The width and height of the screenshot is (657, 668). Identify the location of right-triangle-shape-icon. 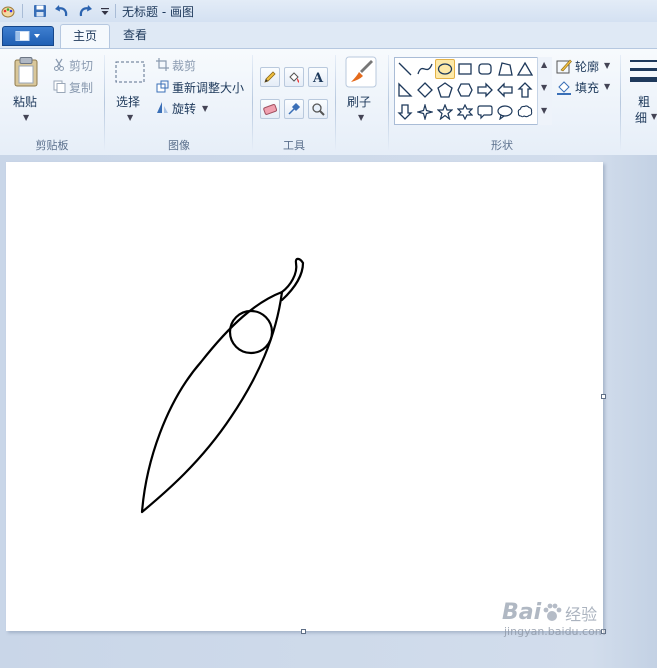
(405, 90).